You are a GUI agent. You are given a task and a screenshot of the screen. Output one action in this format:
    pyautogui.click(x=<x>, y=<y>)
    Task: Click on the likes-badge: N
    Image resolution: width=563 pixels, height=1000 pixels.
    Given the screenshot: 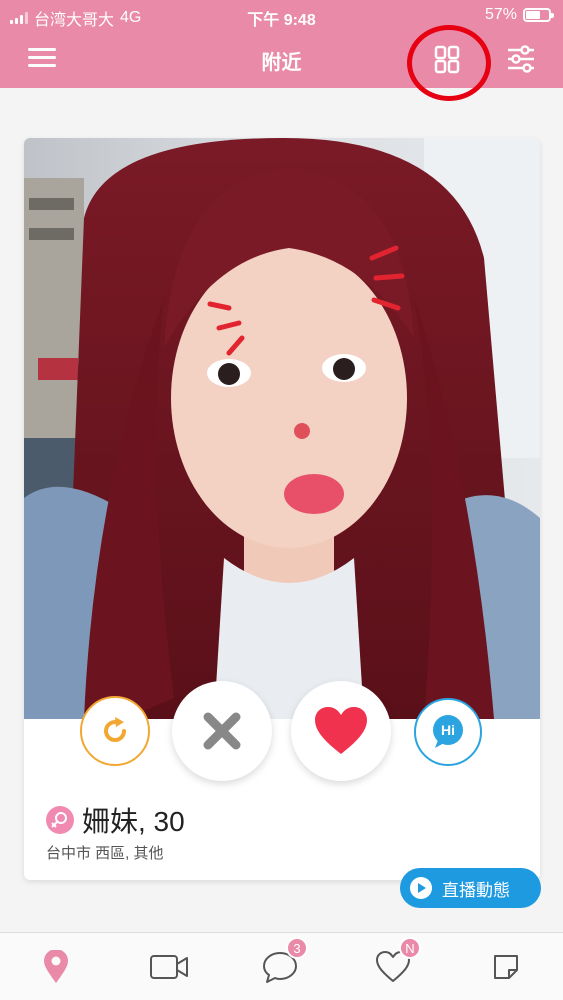 What is the action you would take?
    pyautogui.click(x=410, y=948)
    